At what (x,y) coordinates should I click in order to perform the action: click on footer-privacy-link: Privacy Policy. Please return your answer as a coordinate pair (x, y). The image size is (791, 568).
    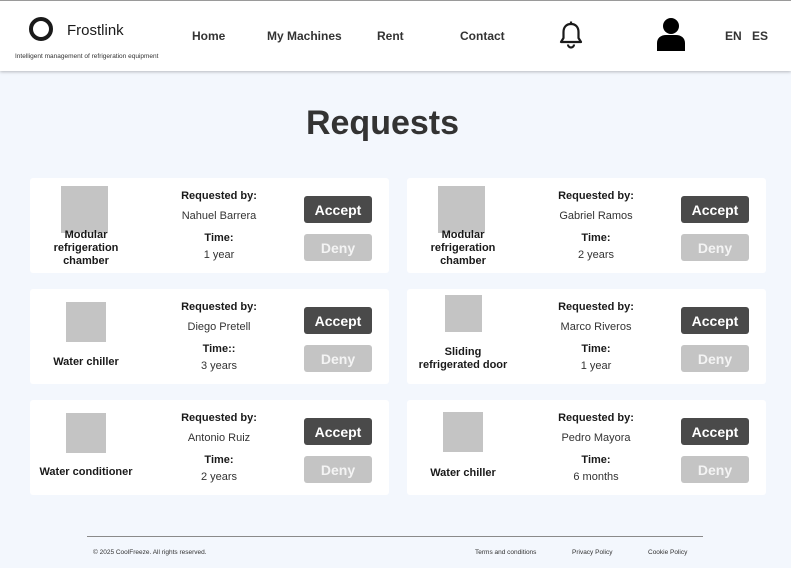
    Looking at the image, I should click on (592, 552).